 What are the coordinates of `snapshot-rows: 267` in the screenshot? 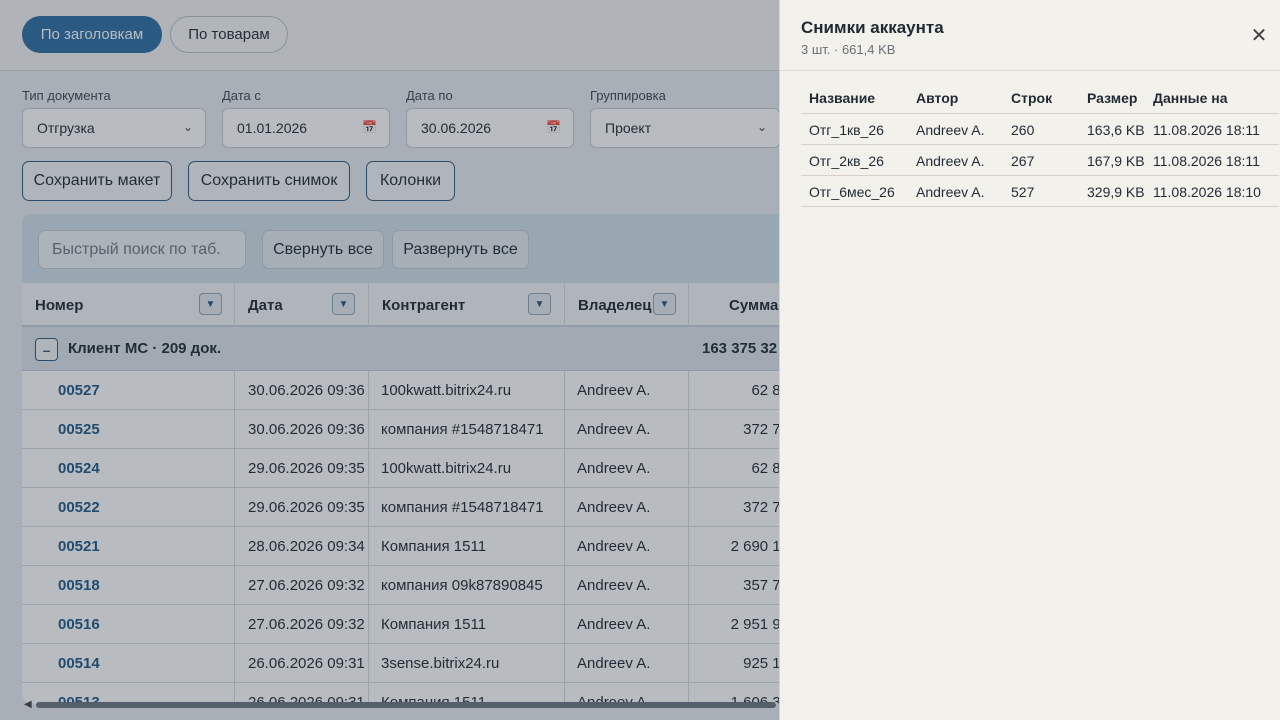 It's located at (1023, 160).